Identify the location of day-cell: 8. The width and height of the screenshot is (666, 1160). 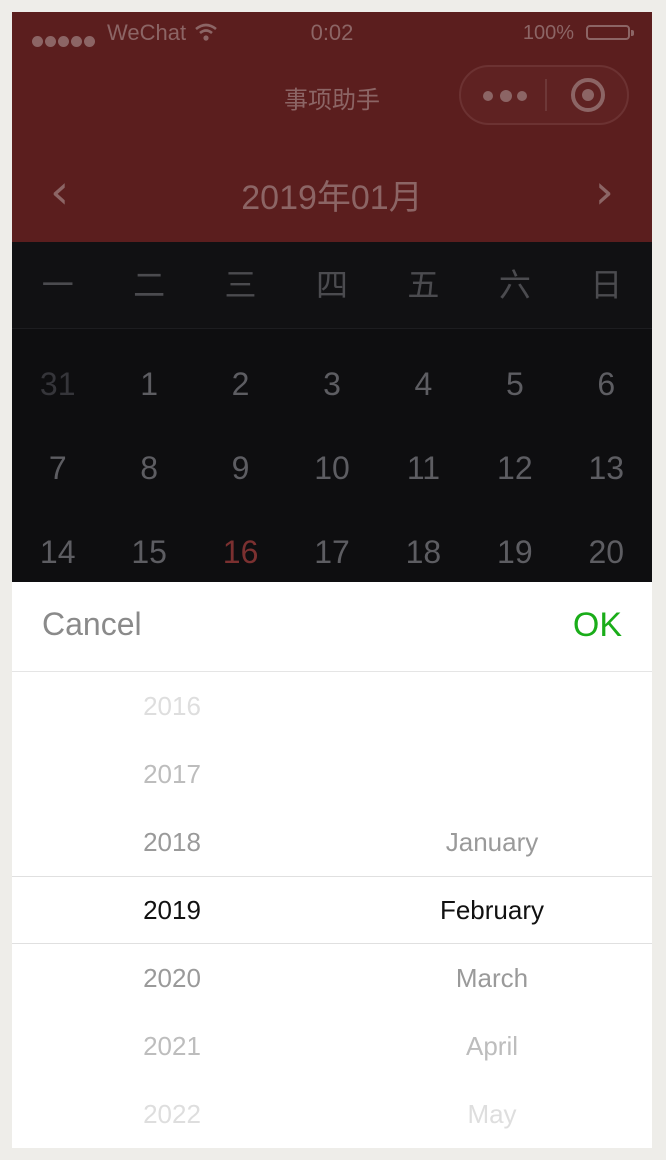
(148, 468).